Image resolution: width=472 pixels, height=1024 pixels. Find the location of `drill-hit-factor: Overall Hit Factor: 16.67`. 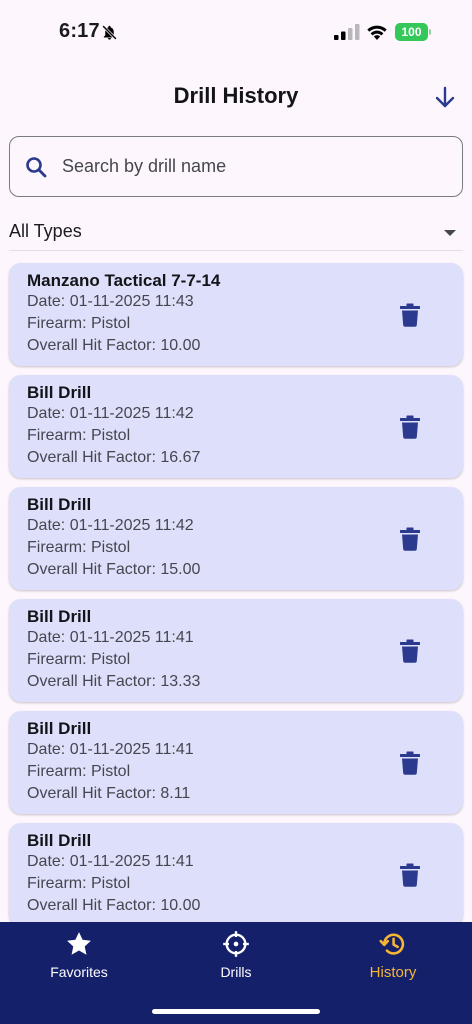

drill-hit-factor: Overall Hit Factor: 16.67 is located at coordinates (114, 457).